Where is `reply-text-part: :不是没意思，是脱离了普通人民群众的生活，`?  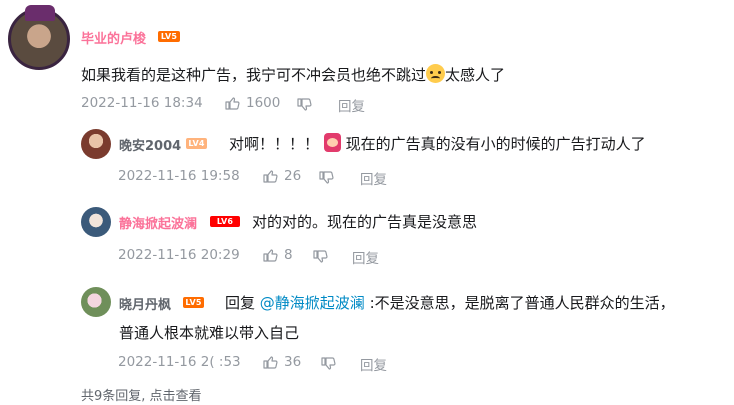
reply-text-part: :不是没意思，是脱离了普通人民群众的生活， is located at coordinates (519, 303).